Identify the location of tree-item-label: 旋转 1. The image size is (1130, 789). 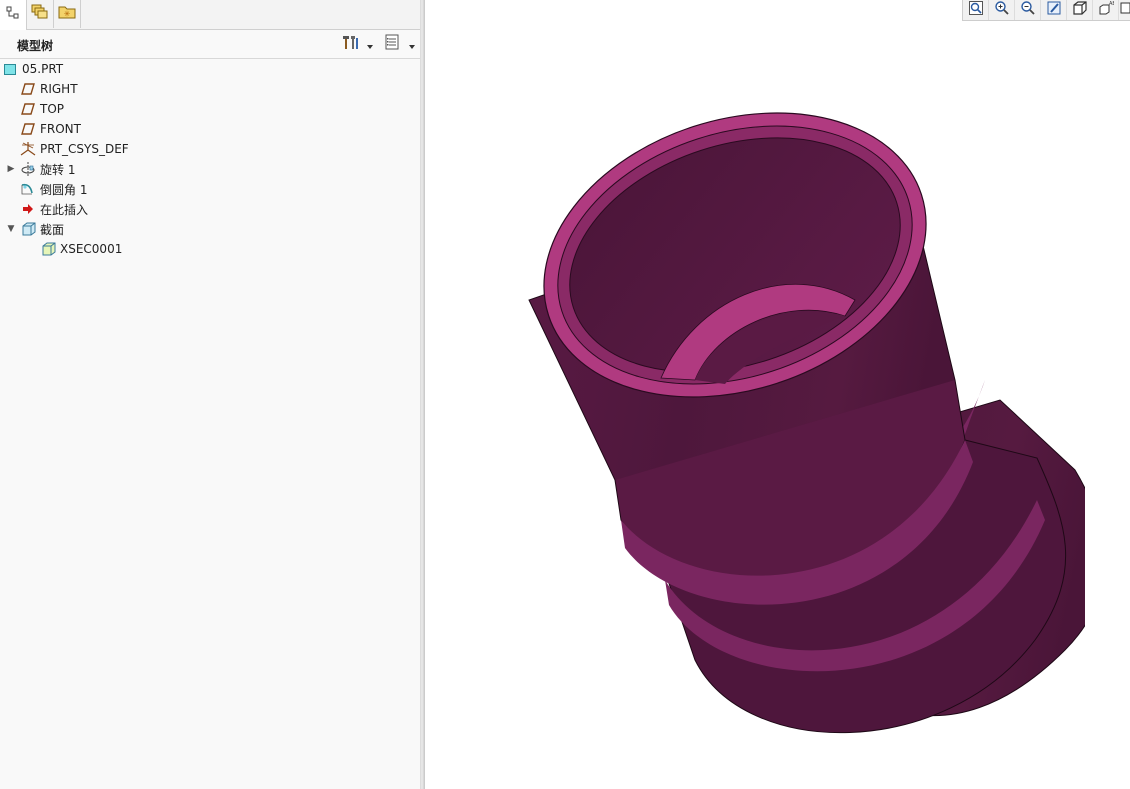
(58, 169).